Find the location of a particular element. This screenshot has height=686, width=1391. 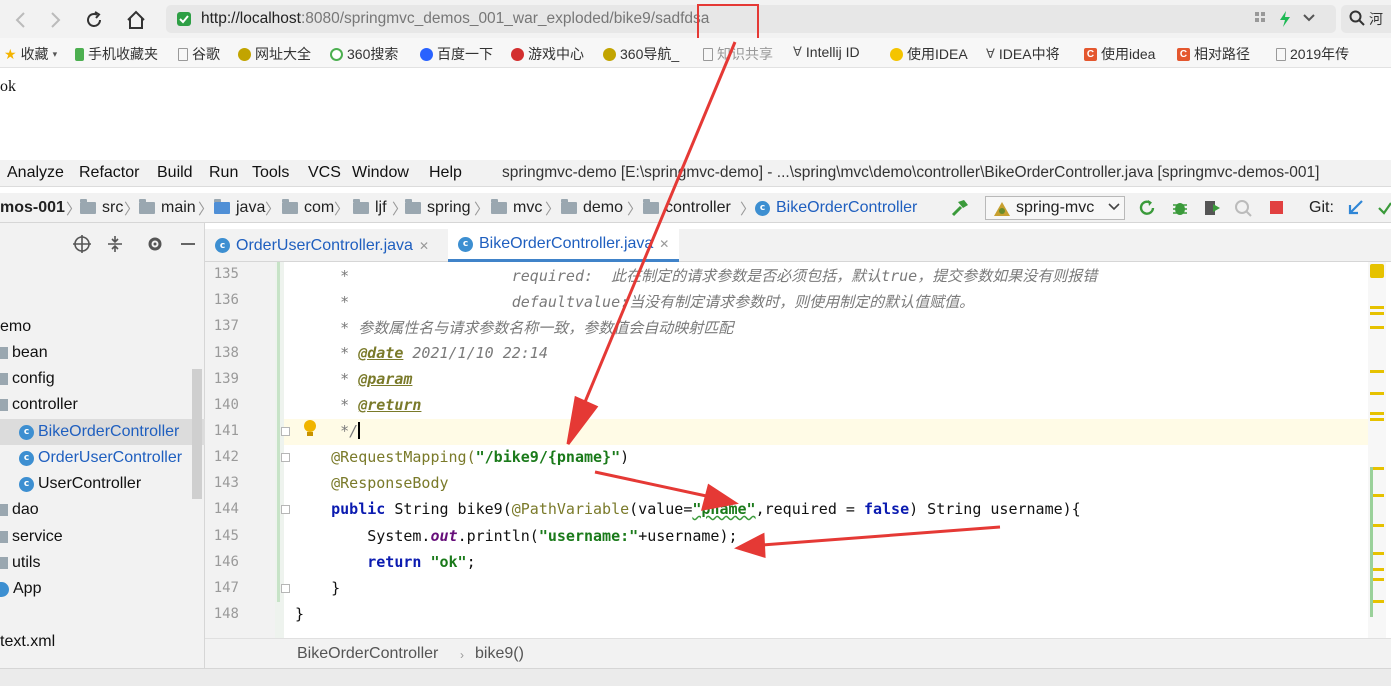

breadcrumb-module: mos-001 is located at coordinates (32, 208).